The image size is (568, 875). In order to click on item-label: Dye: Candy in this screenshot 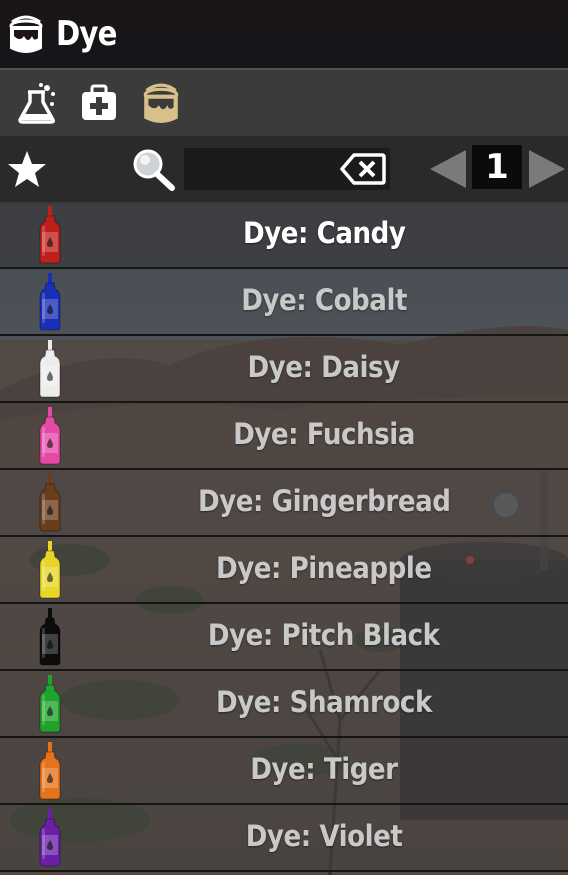, I will do `click(324, 233)`.